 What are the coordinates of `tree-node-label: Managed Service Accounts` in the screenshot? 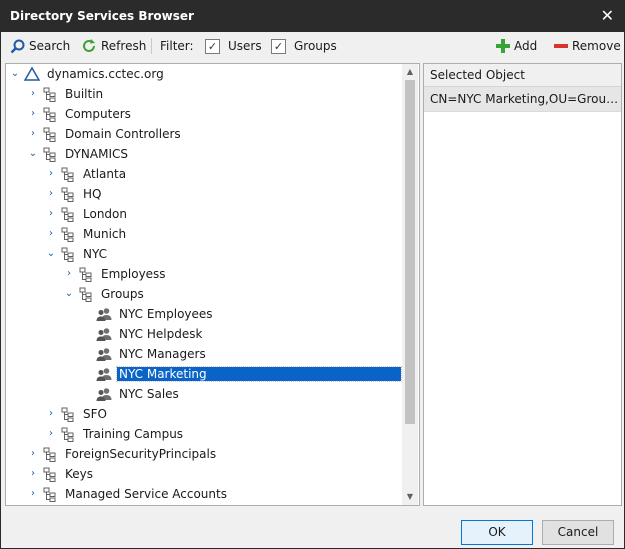 It's located at (146, 494).